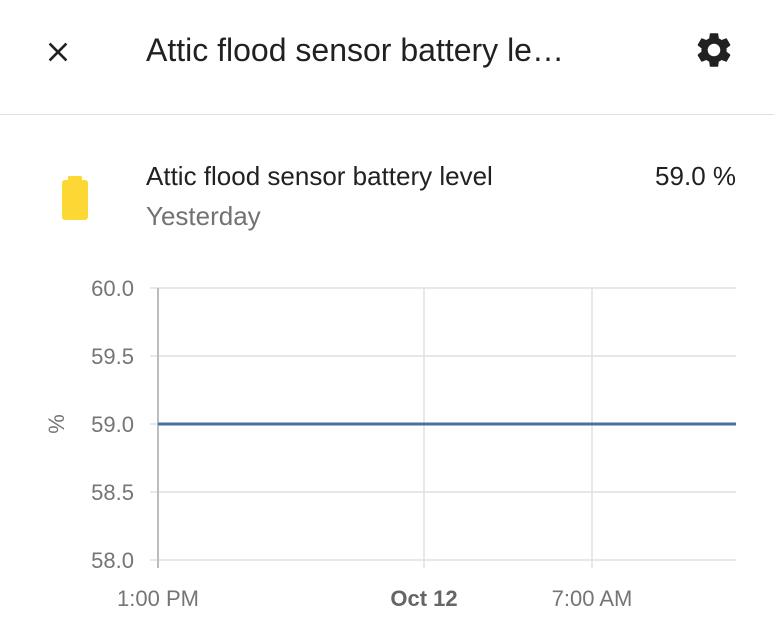 This screenshot has width=774, height=638. Describe the element at coordinates (112, 288) in the screenshot. I see `y-tick-label: 60.0` at that location.